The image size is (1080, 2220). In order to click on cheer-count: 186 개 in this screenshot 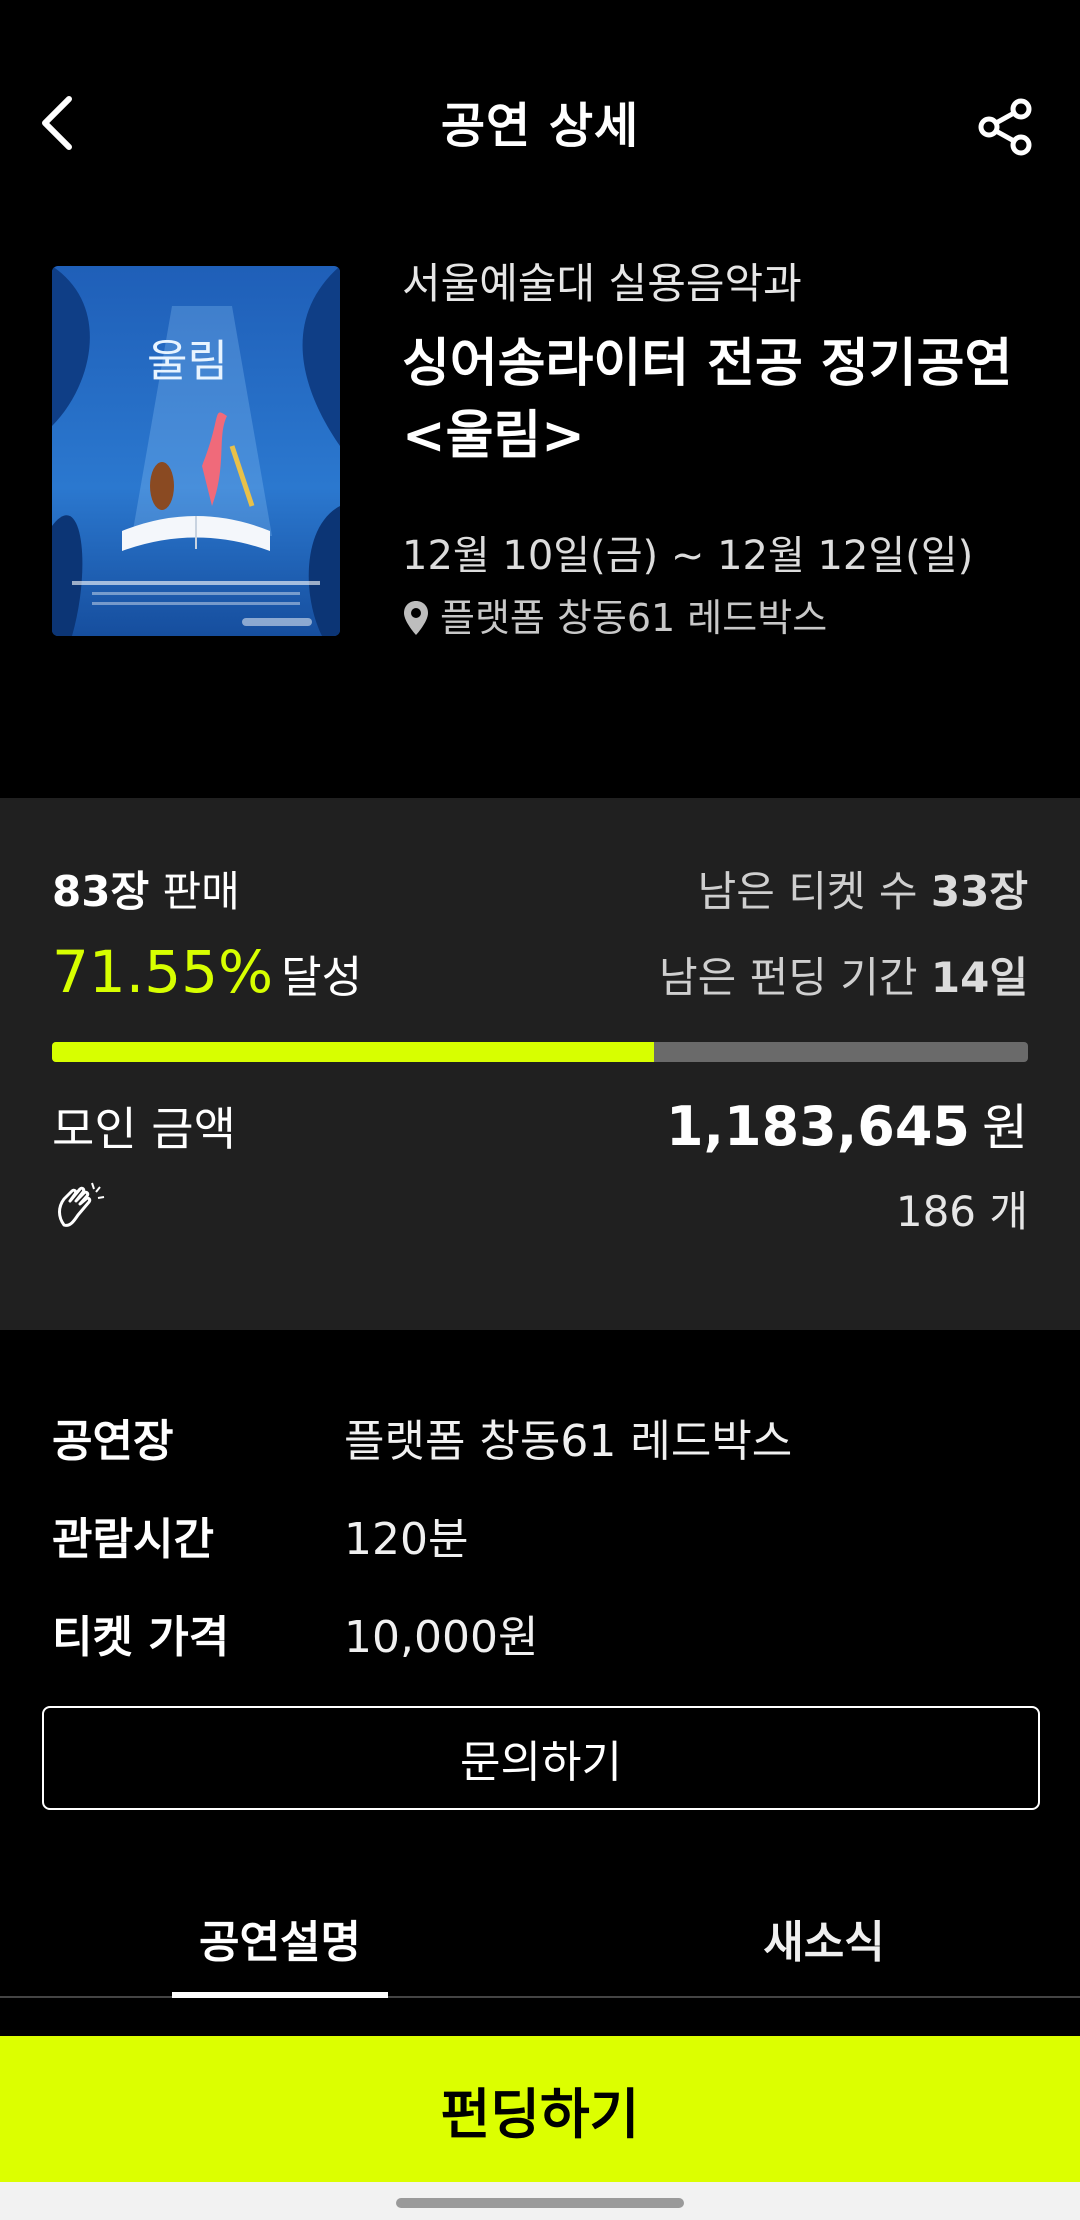, I will do `click(961, 1211)`.